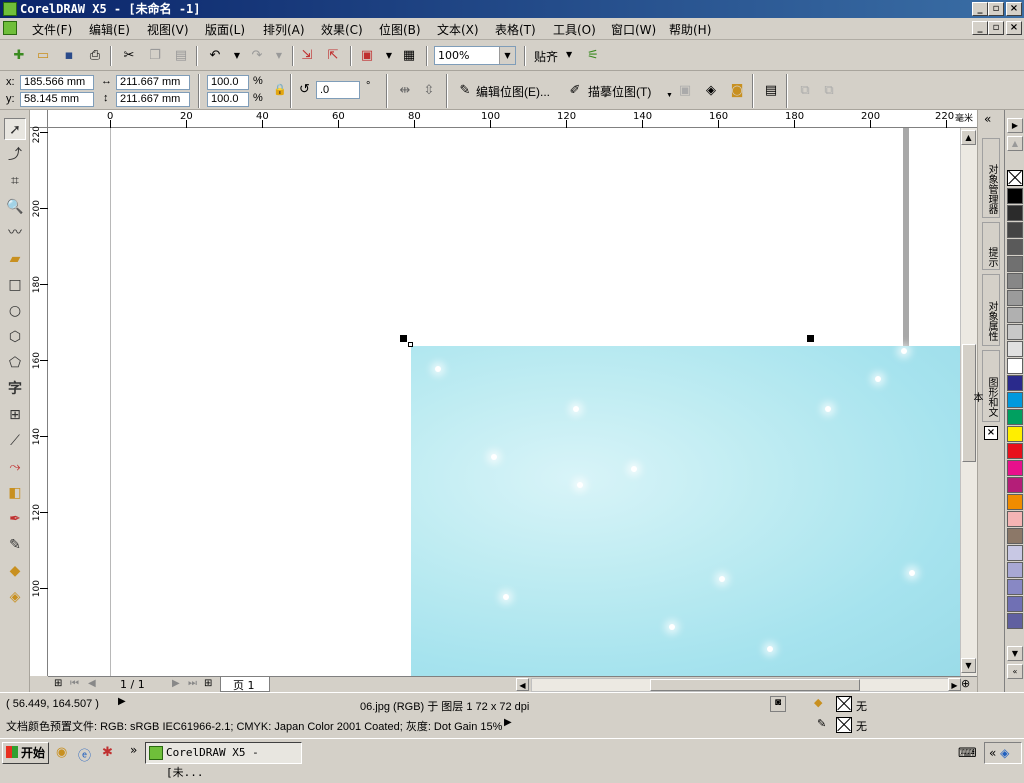 Image resolution: width=1024 pixels, height=783 pixels. I want to click on docker-tab-object-properties: 对象属性, so click(991, 310).